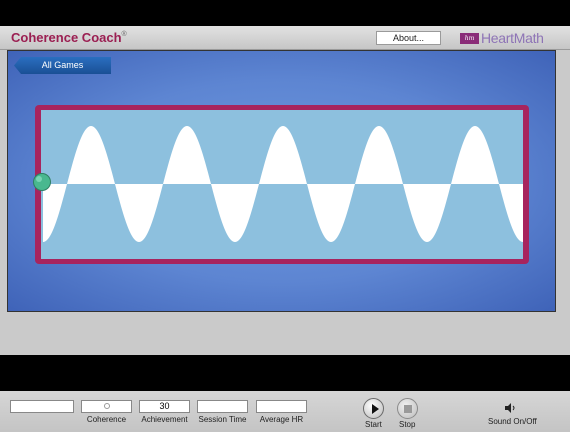 The image size is (570, 432). I want to click on achievement-field: 30, so click(164, 406).